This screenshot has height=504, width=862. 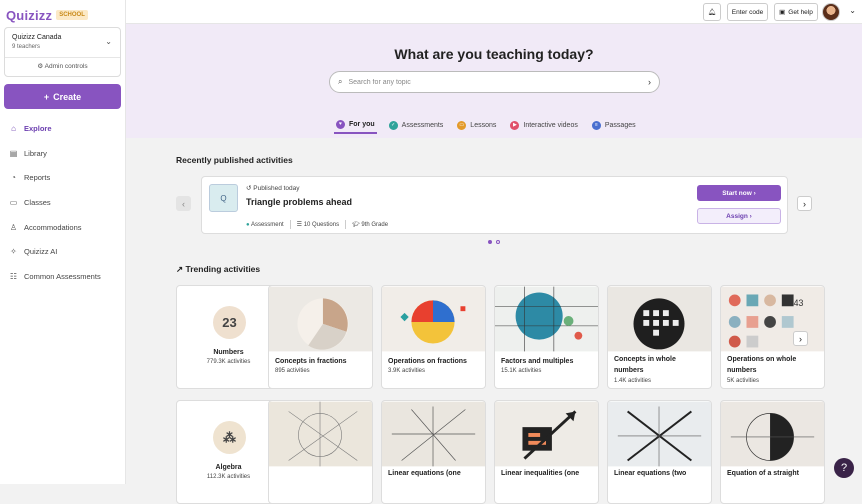 What do you see at coordinates (62, 153) in the screenshot?
I see `sidebar-item-library: ▤ Library` at bounding box center [62, 153].